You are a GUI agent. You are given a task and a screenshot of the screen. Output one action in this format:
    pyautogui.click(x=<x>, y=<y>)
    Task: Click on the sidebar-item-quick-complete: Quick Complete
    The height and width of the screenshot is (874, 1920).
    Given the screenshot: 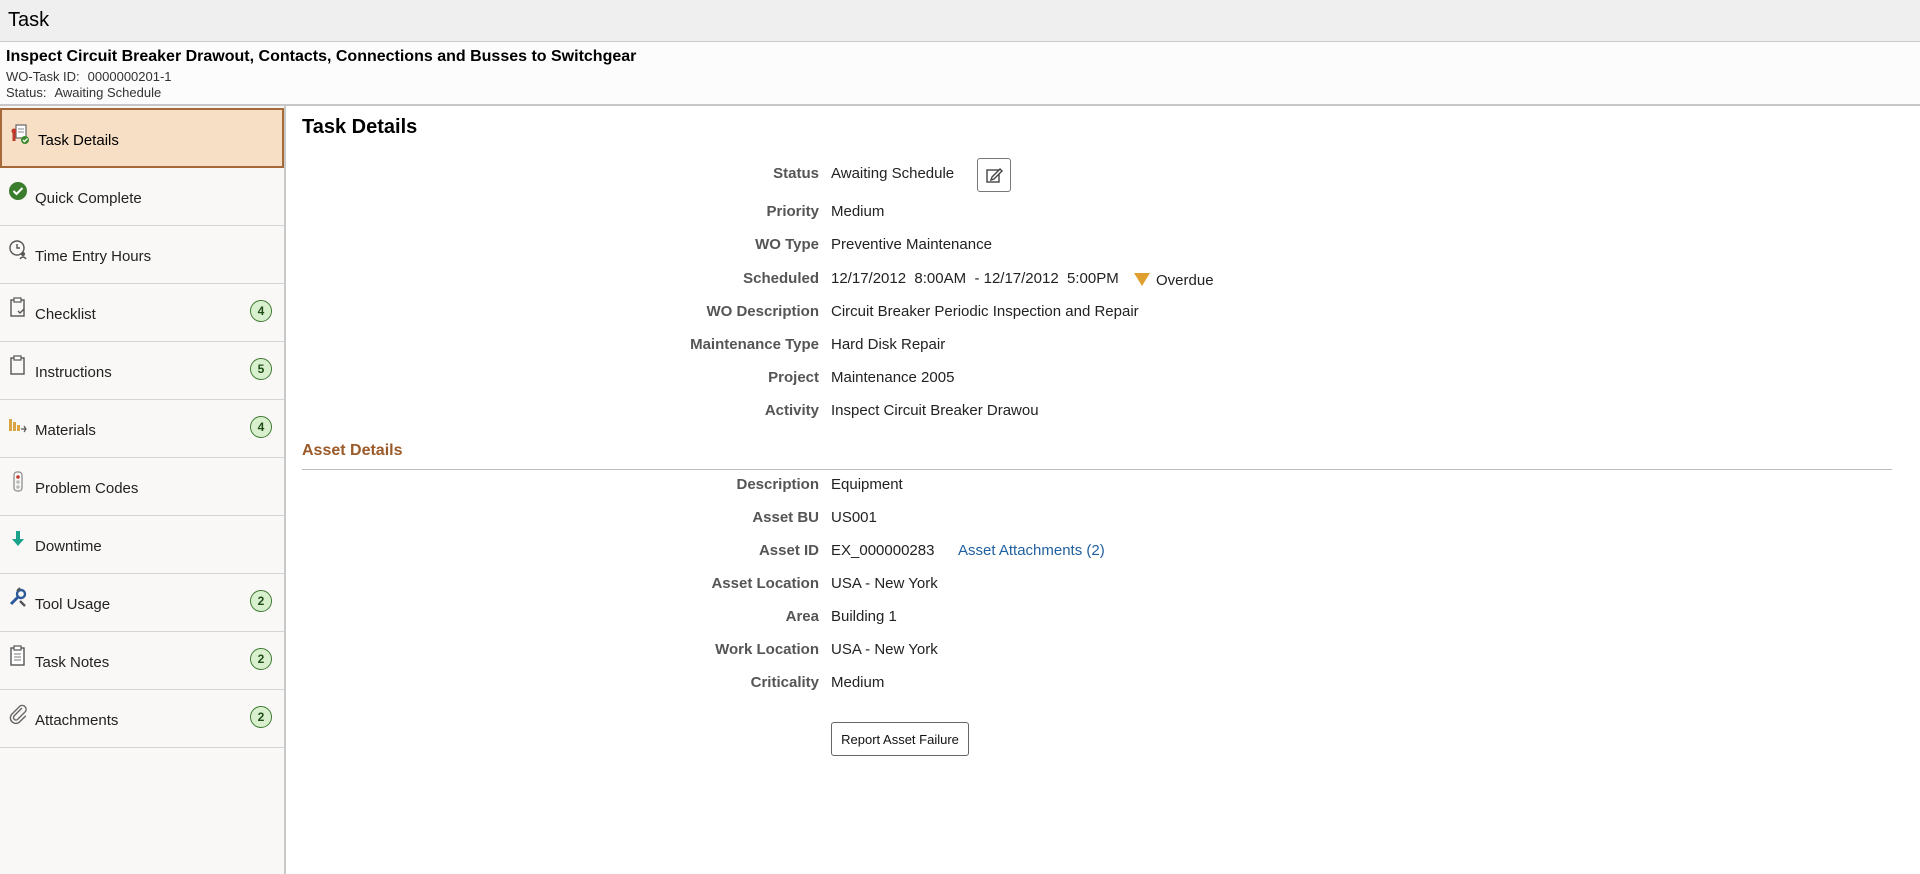 What is the action you would take?
    pyautogui.click(x=142, y=197)
    